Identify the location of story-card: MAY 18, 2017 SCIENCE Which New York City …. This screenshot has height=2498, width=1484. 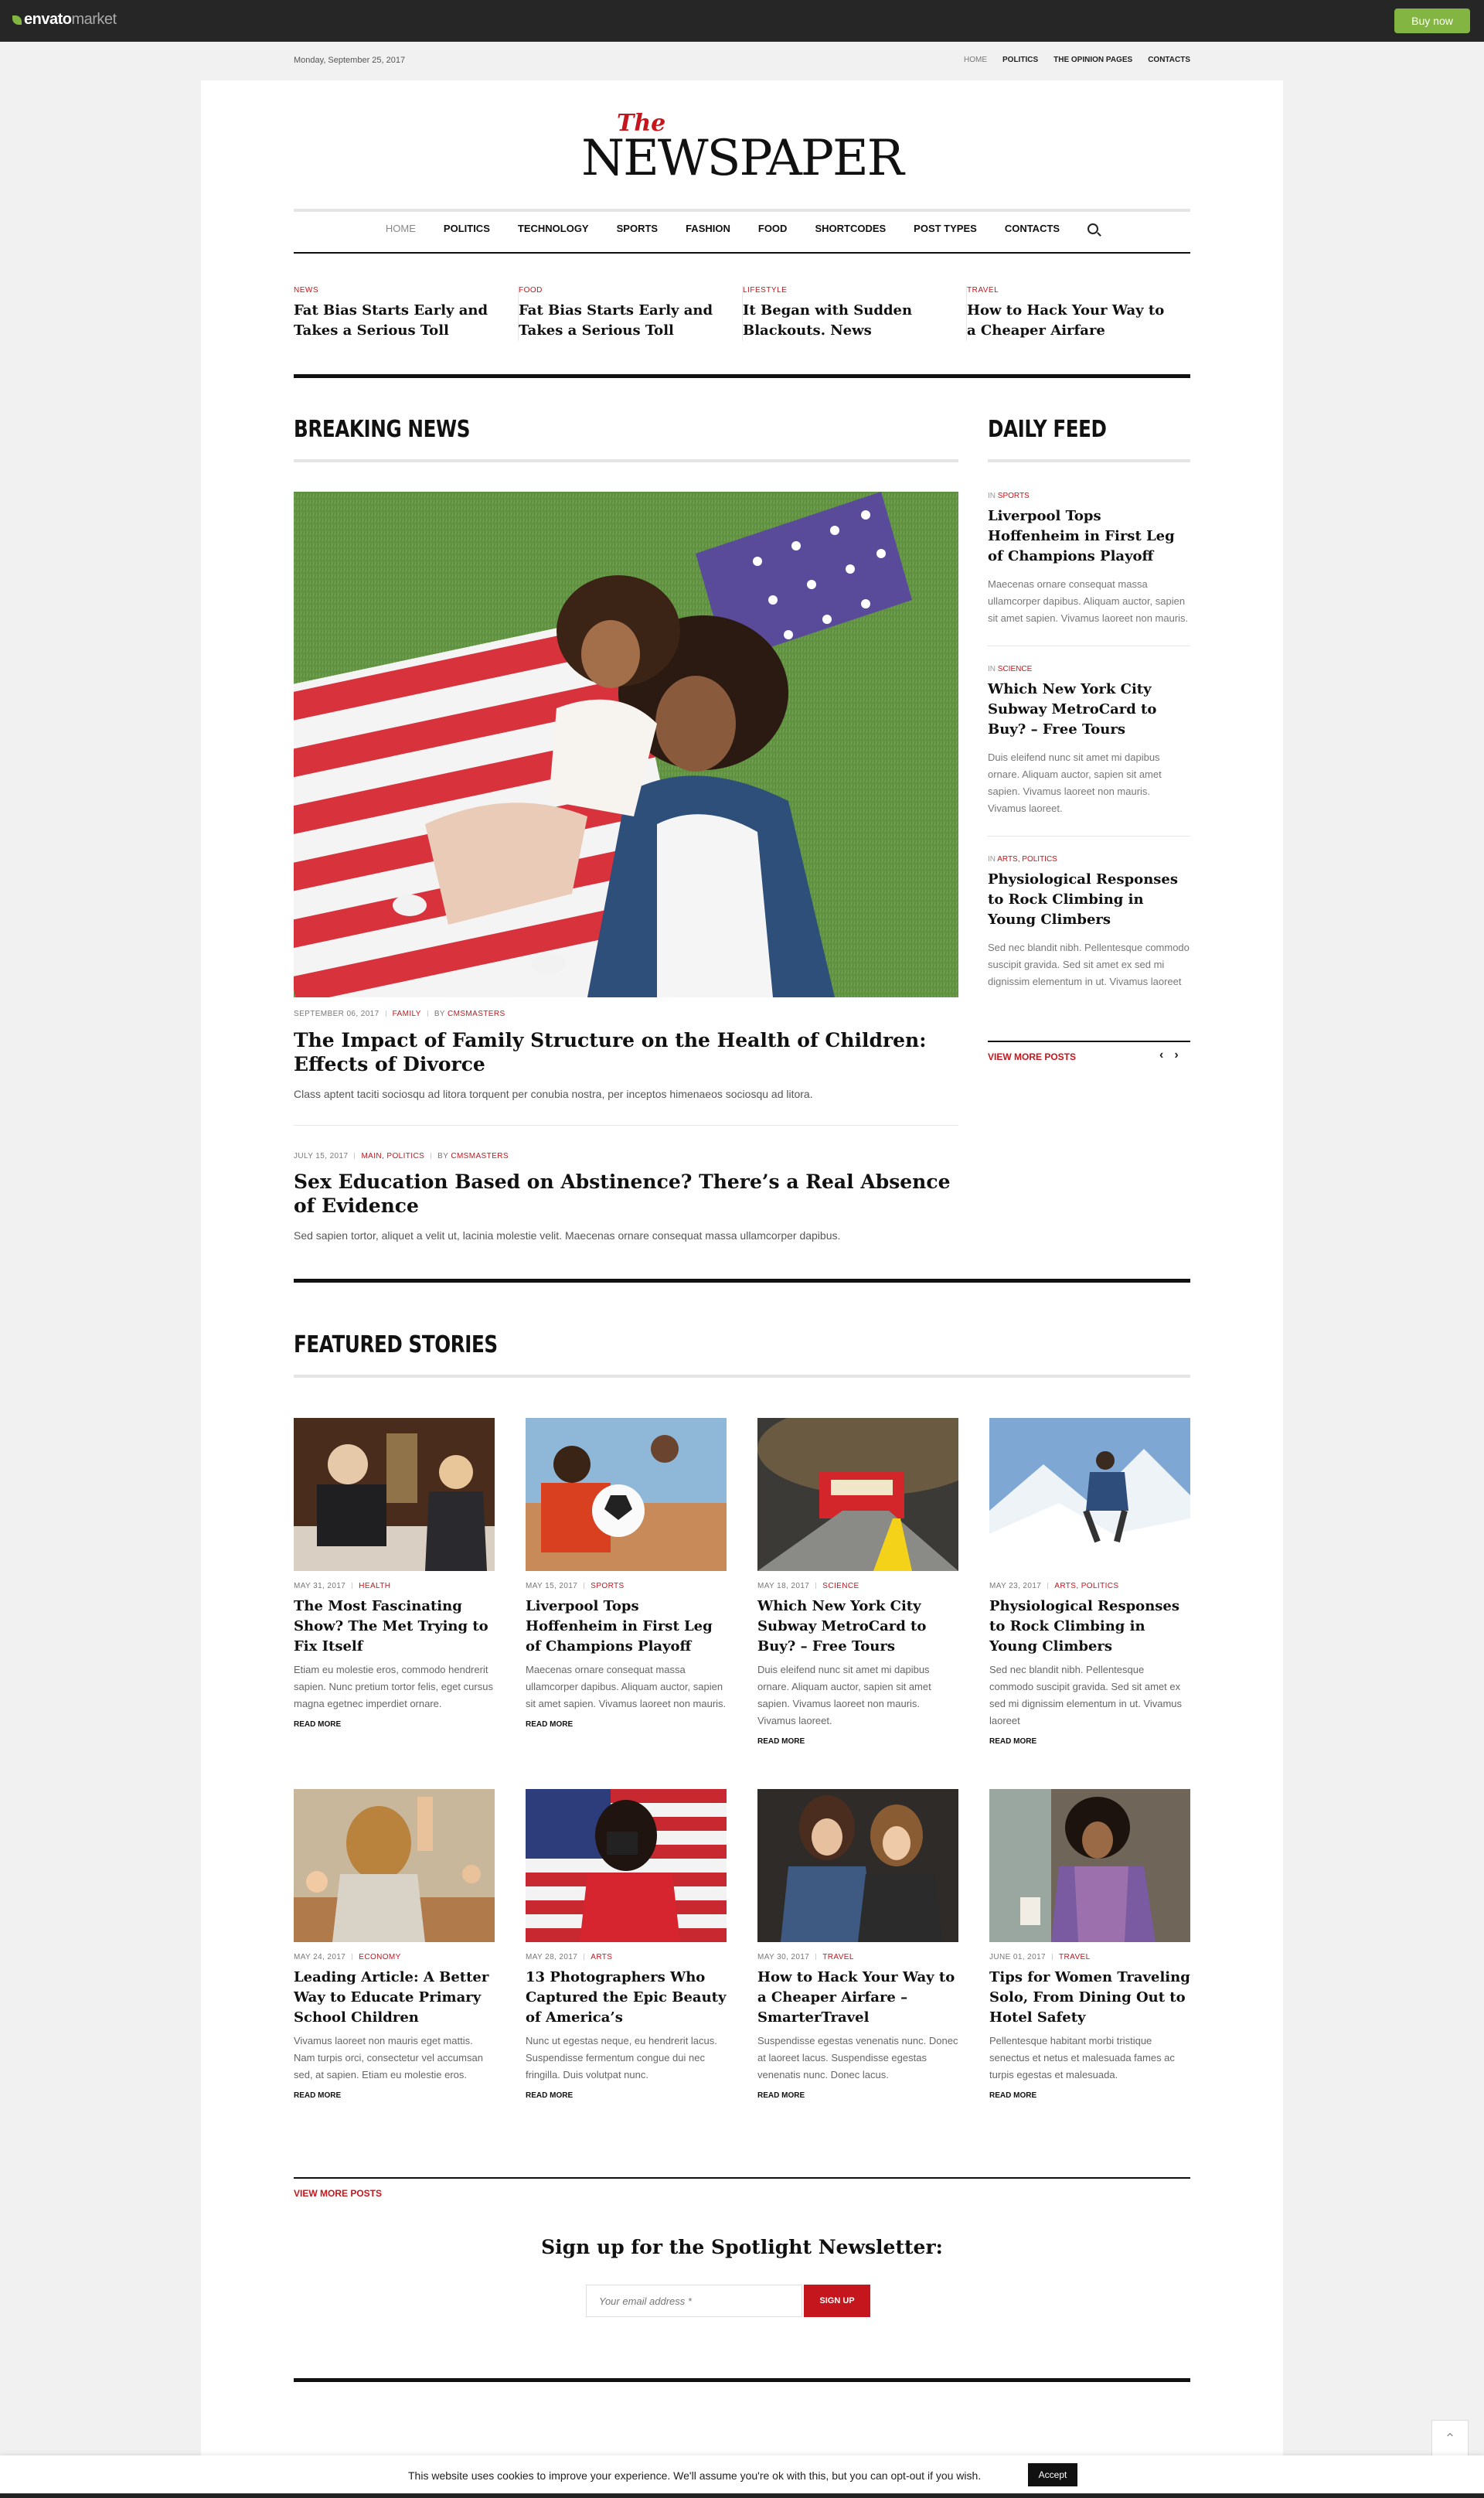
(857, 1582).